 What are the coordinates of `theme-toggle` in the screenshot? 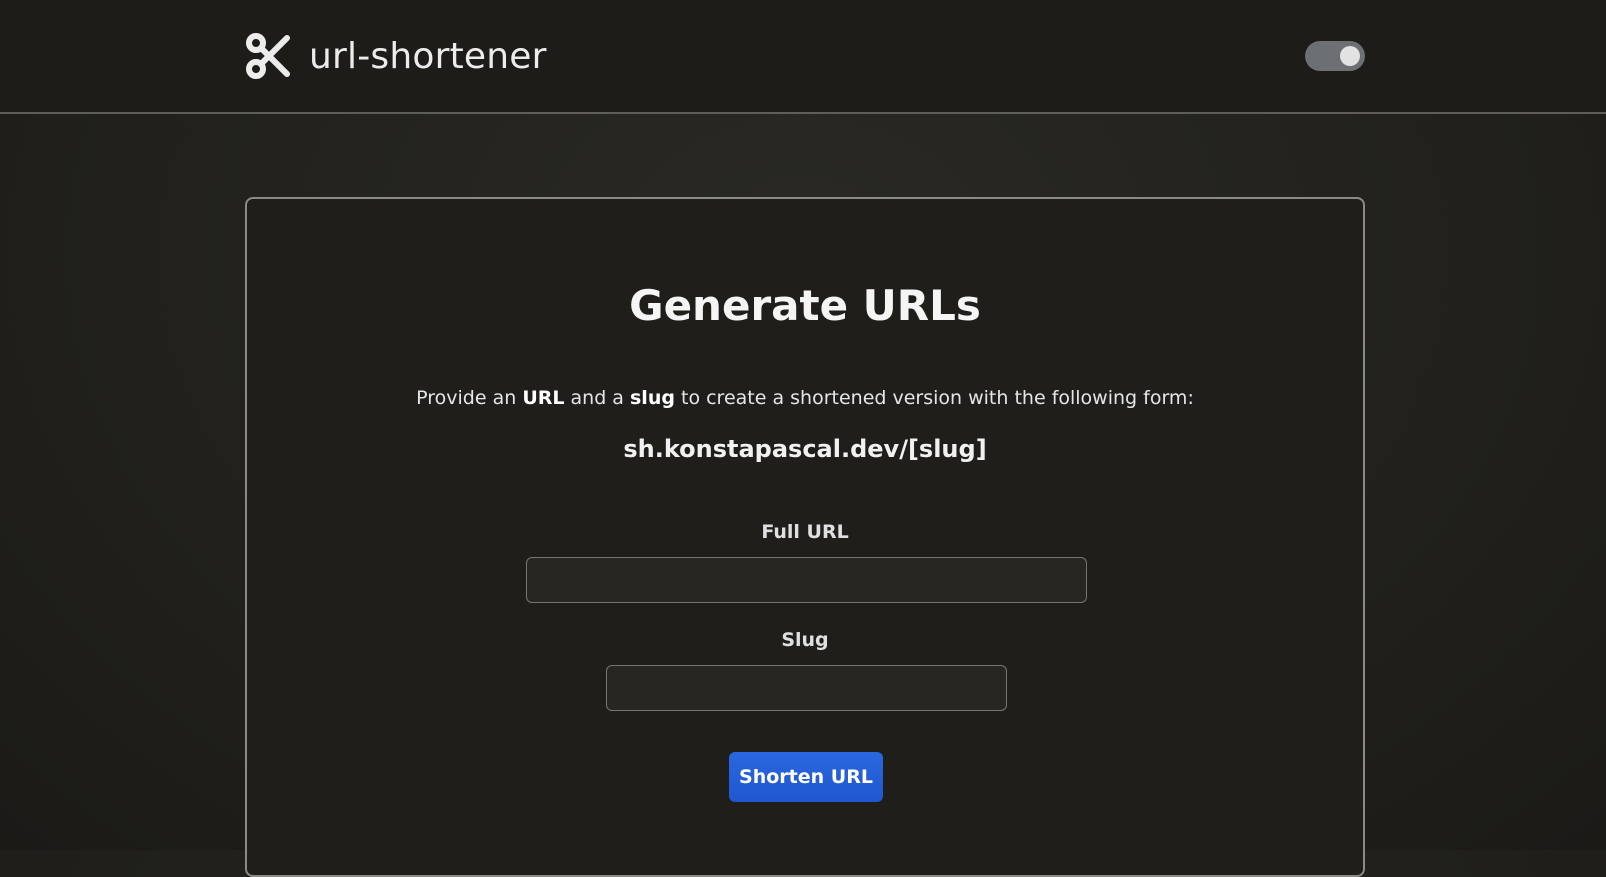 It's located at (1335, 56).